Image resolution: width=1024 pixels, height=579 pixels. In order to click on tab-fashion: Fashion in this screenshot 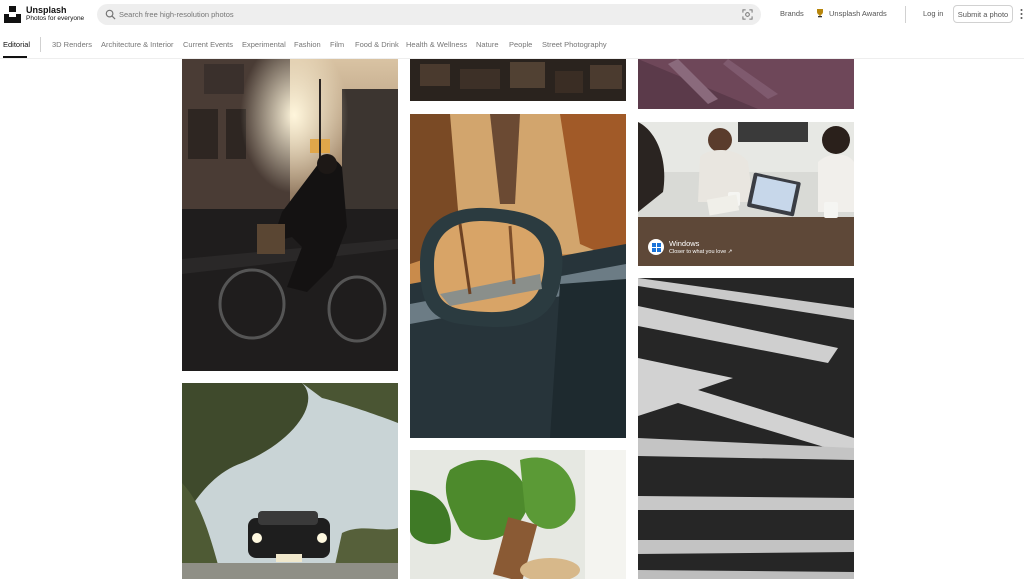, I will do `click(307, 44)`.